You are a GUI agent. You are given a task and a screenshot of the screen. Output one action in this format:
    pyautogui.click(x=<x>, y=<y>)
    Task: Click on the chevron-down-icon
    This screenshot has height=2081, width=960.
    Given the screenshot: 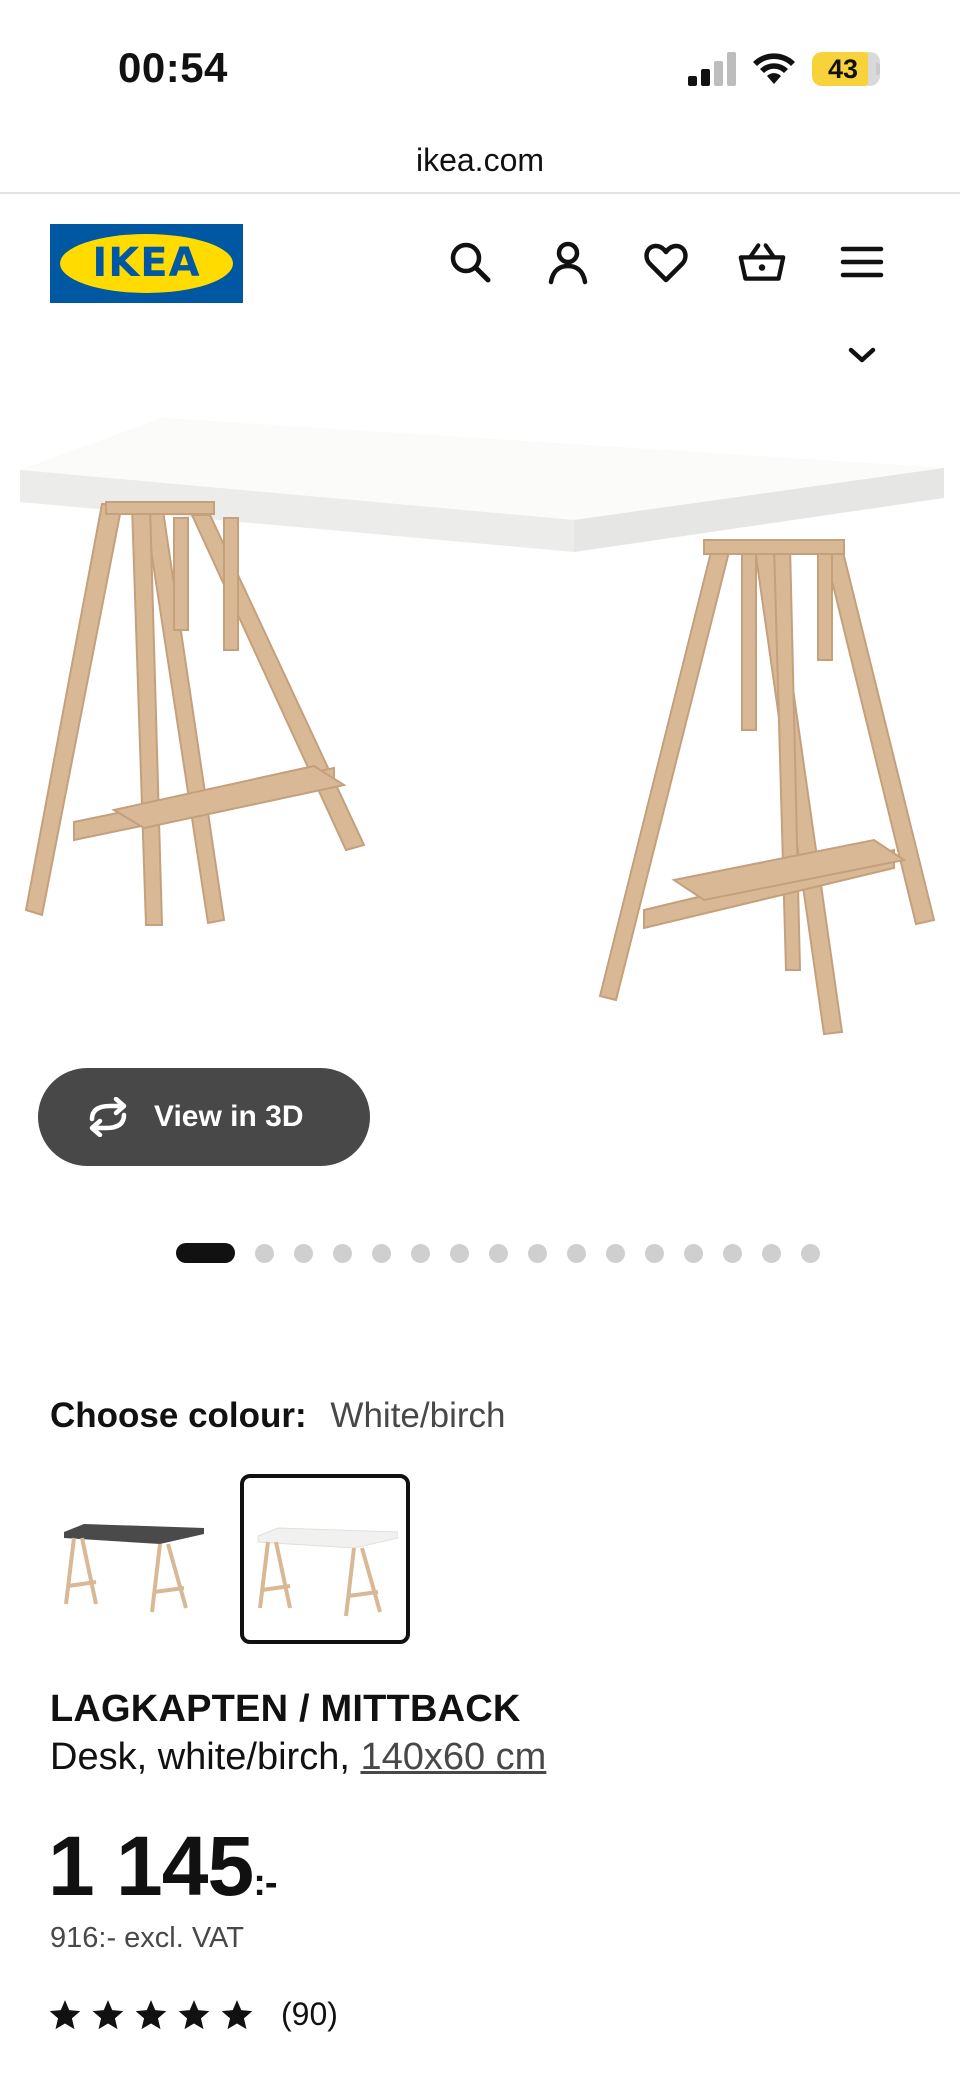 What is the action you would take?
    pyautogui.click(x=862, y=355)
    